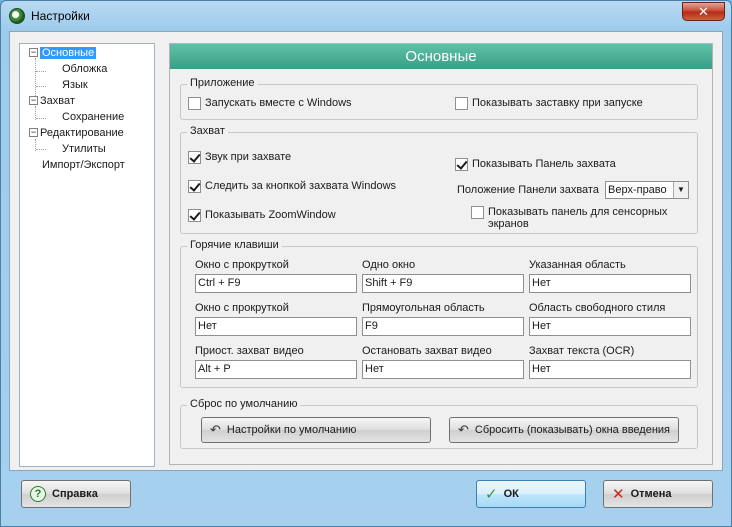 This screenshot has width=732, height=527. I want to click on tree-item-skin: Обложка, so click(84, 69).